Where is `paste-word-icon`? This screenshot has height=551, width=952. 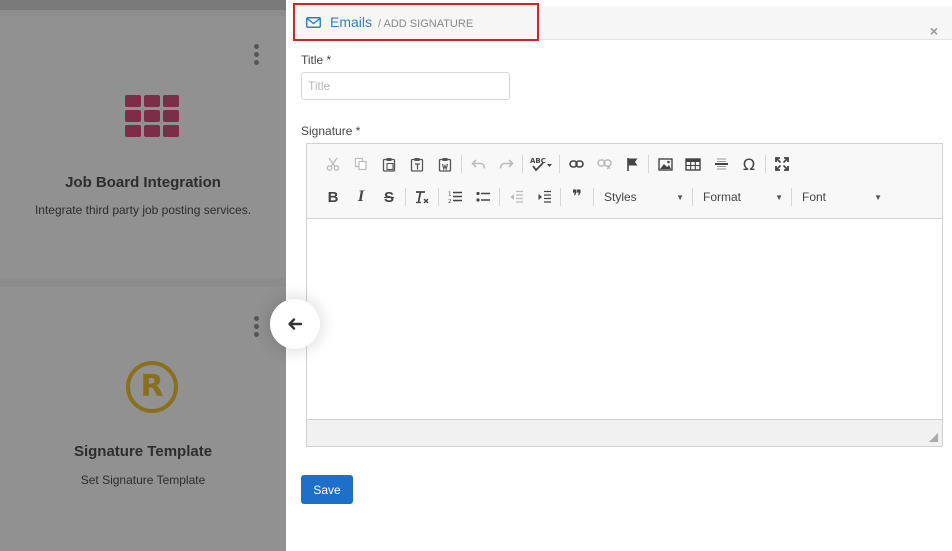 paste-word-icon is located at coordinates (445, 164).